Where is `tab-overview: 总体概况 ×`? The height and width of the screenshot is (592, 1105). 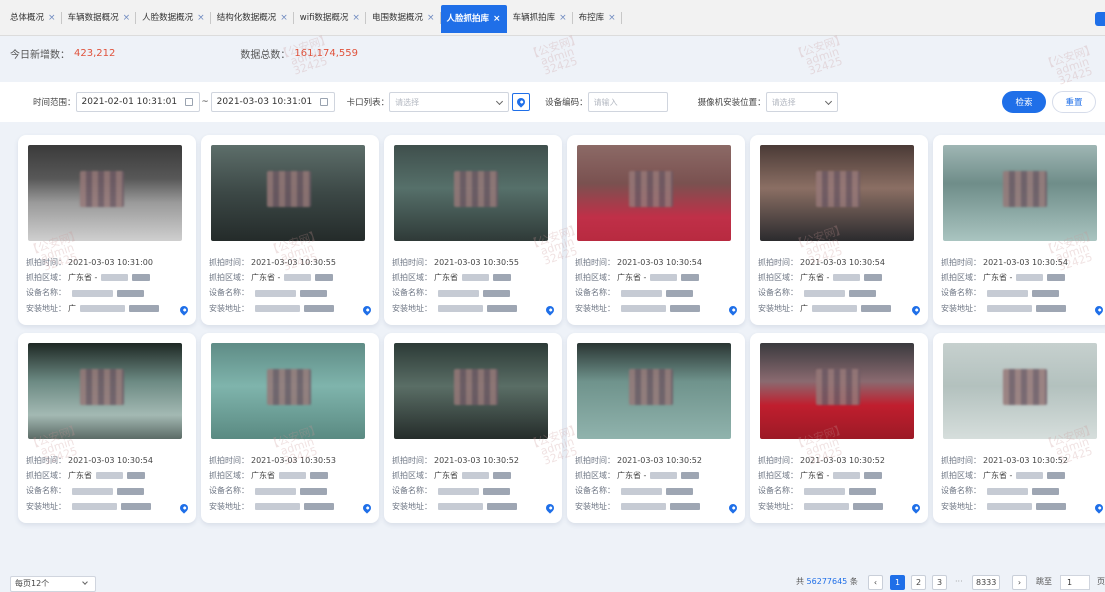
tab-overview: 总体概况 × is located at coordinates (33, 18).